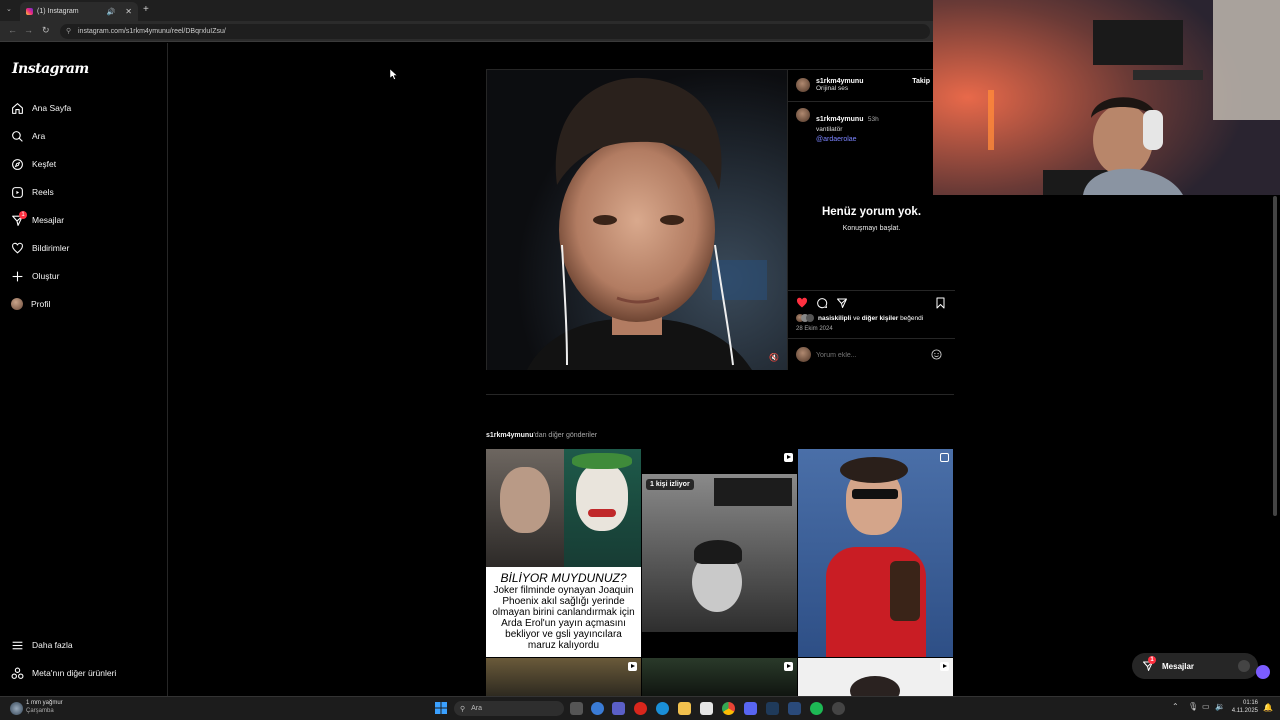 The image size is (1280, 720). Describe the element at coordinates (37, 219) in the screenshot. I see `sidebar-item-messages: 1 Mesajlar` at that location.